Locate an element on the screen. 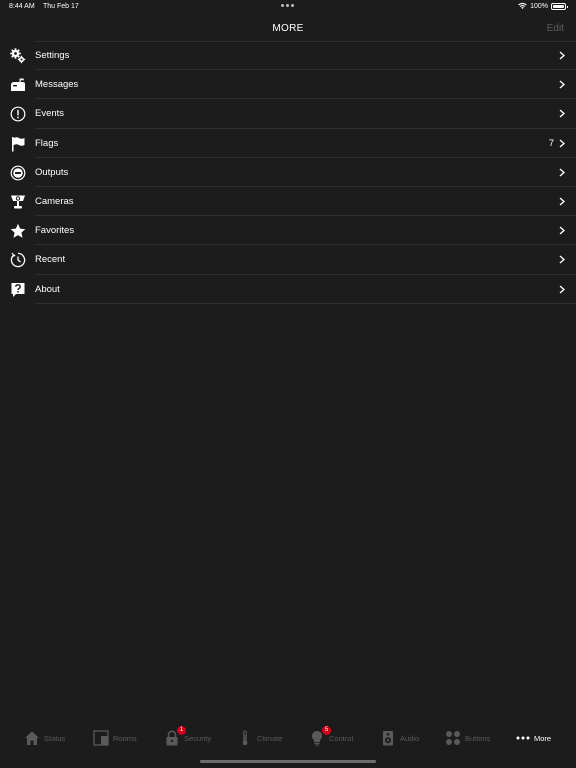 This screenshot has width=576, height=768. output-circle-icon is located at coordinates (18, 173).